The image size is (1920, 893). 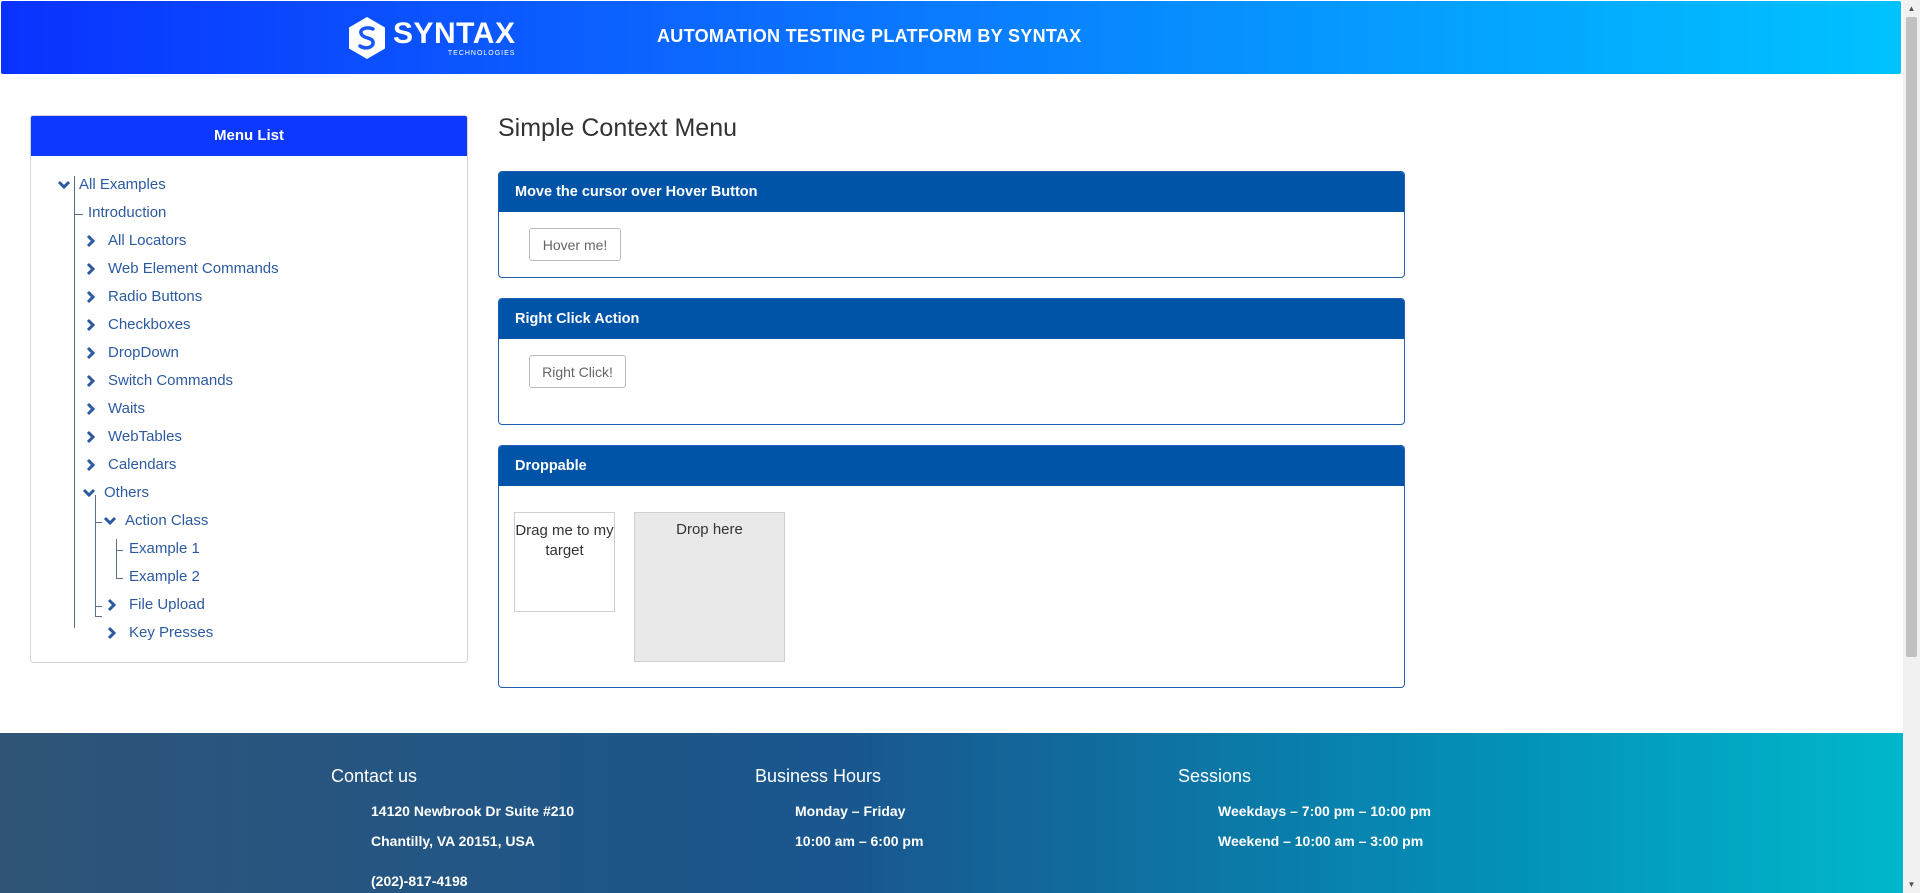 I want to click on footer-contact-title: Contact us, so click(x=374, y=776).